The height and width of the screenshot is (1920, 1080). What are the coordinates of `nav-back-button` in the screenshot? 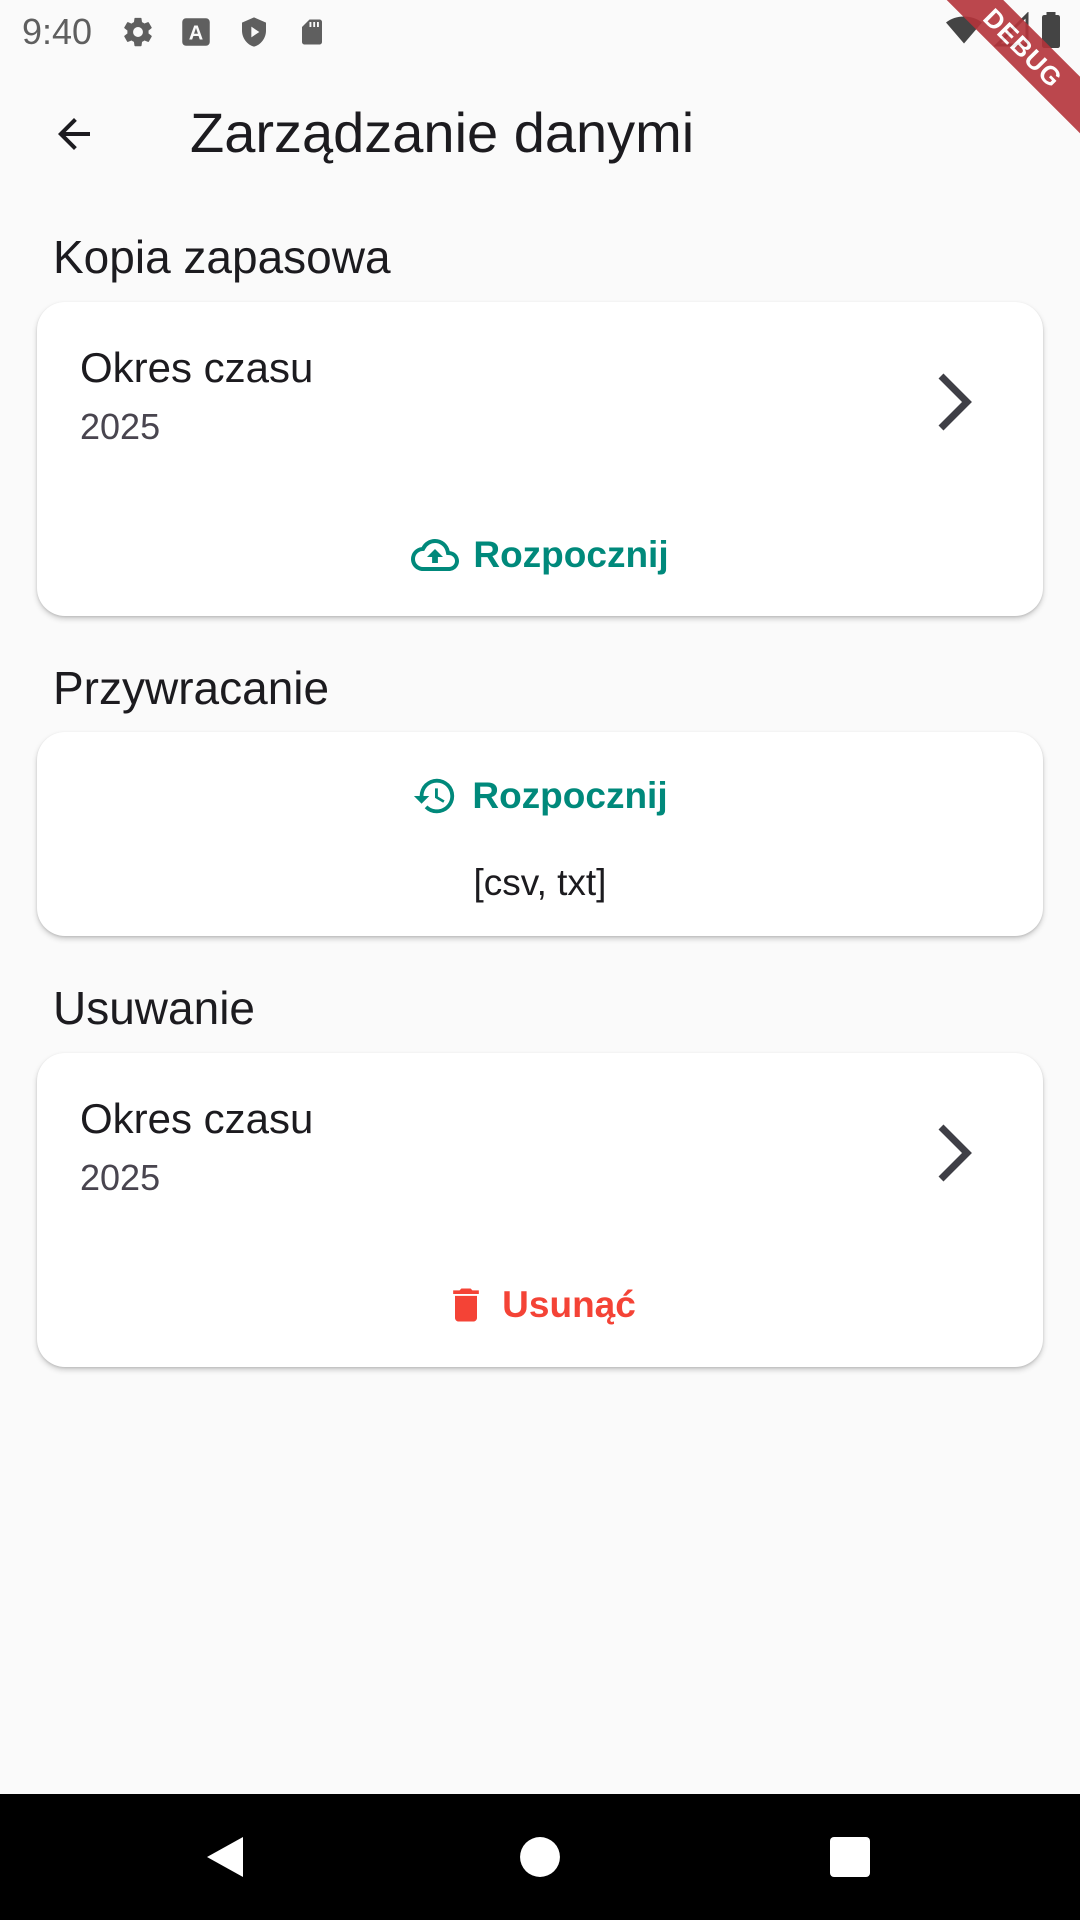 It's located at (225, 1857).